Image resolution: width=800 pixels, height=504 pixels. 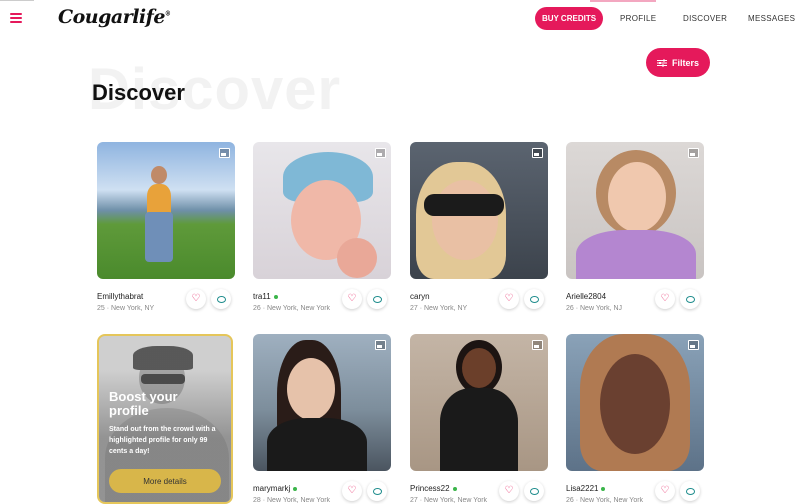 What do you see at coordinates (464, 205) in the screenshot?
I see `figure-sunglasses` at bounding box center [464, 205].